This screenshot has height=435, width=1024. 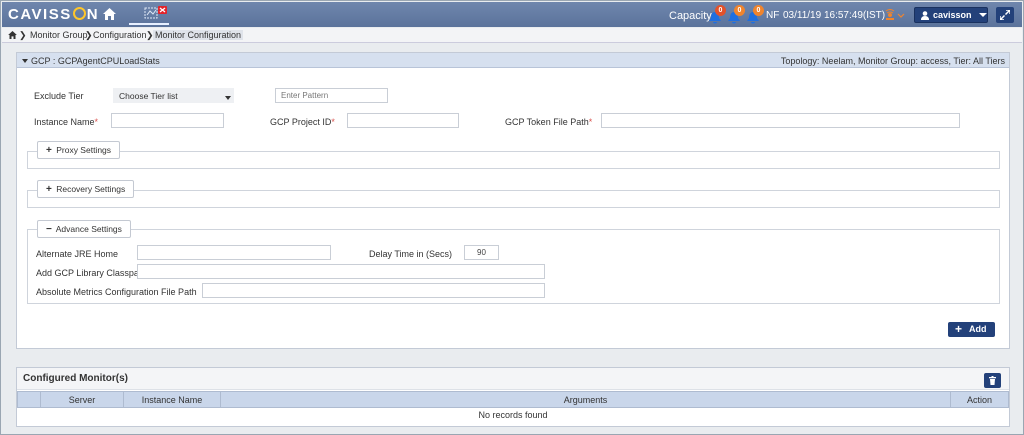 What do you see at coordinates (979, 399) in the screenshot?
I see `column-header-action: Action` at bounding box center [979, 399].